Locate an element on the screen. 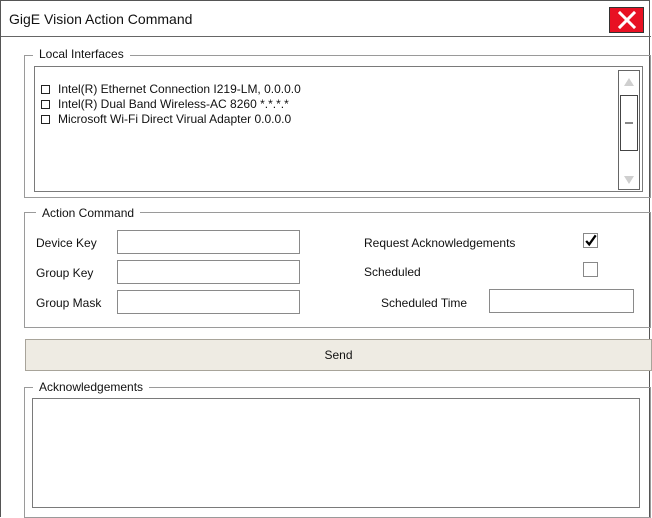  action-command-legend: Action Command is located at coordinates (88, 213).